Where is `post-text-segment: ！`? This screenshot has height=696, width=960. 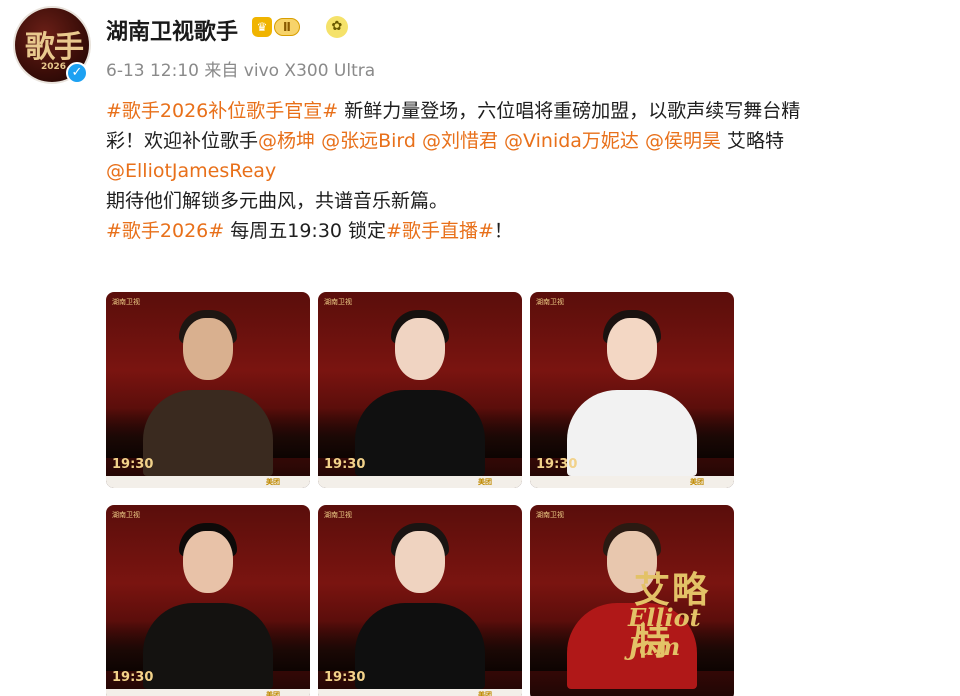 post-text-segment: ！ is located at coordinates (503, 231).